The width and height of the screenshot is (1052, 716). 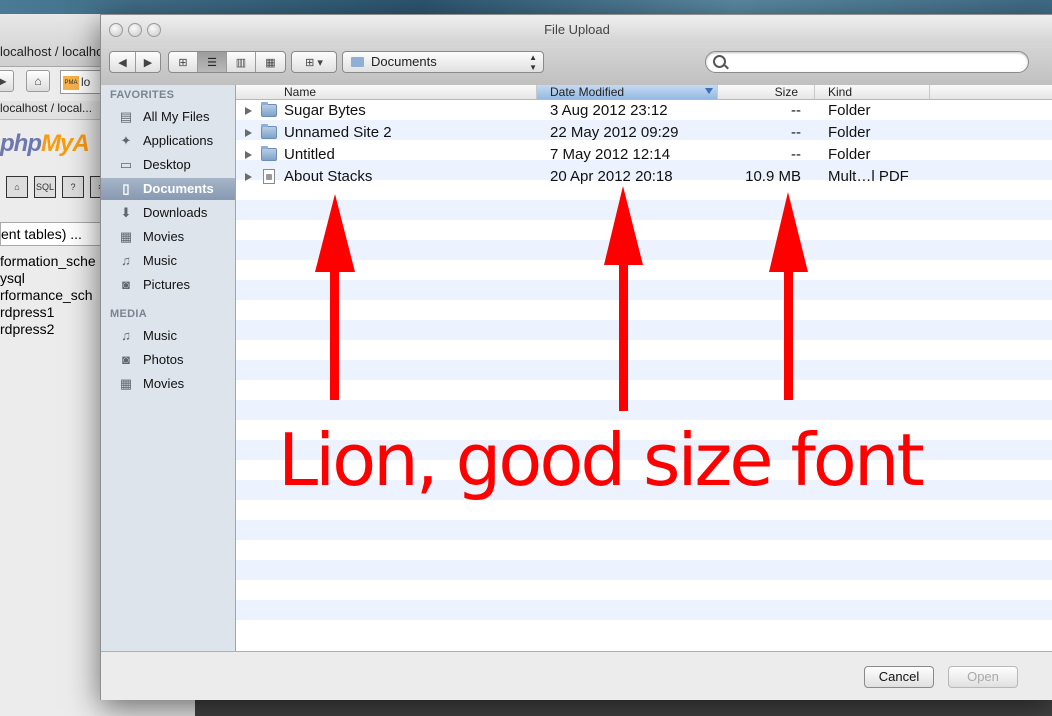 I want to click on search-field, so click(x=867, y=62).